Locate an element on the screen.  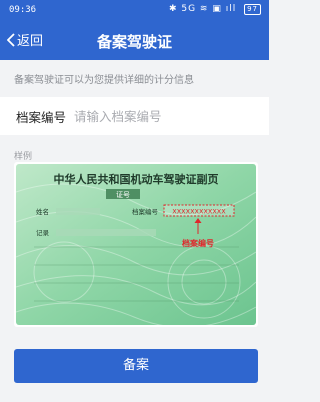
file-no-label: 档案编号 is located at coordinates (145, 211).